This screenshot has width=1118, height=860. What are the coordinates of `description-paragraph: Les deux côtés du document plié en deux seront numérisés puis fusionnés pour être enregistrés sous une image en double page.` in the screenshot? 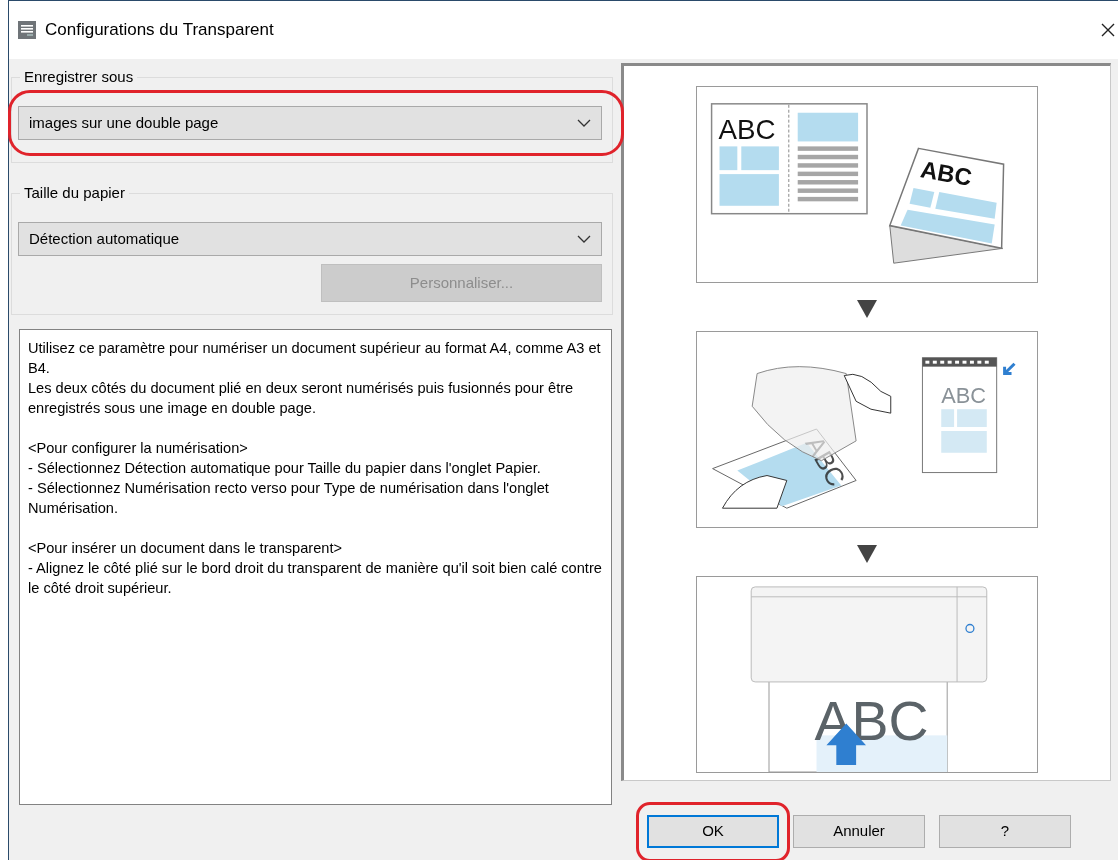 It's located at (301, 398).